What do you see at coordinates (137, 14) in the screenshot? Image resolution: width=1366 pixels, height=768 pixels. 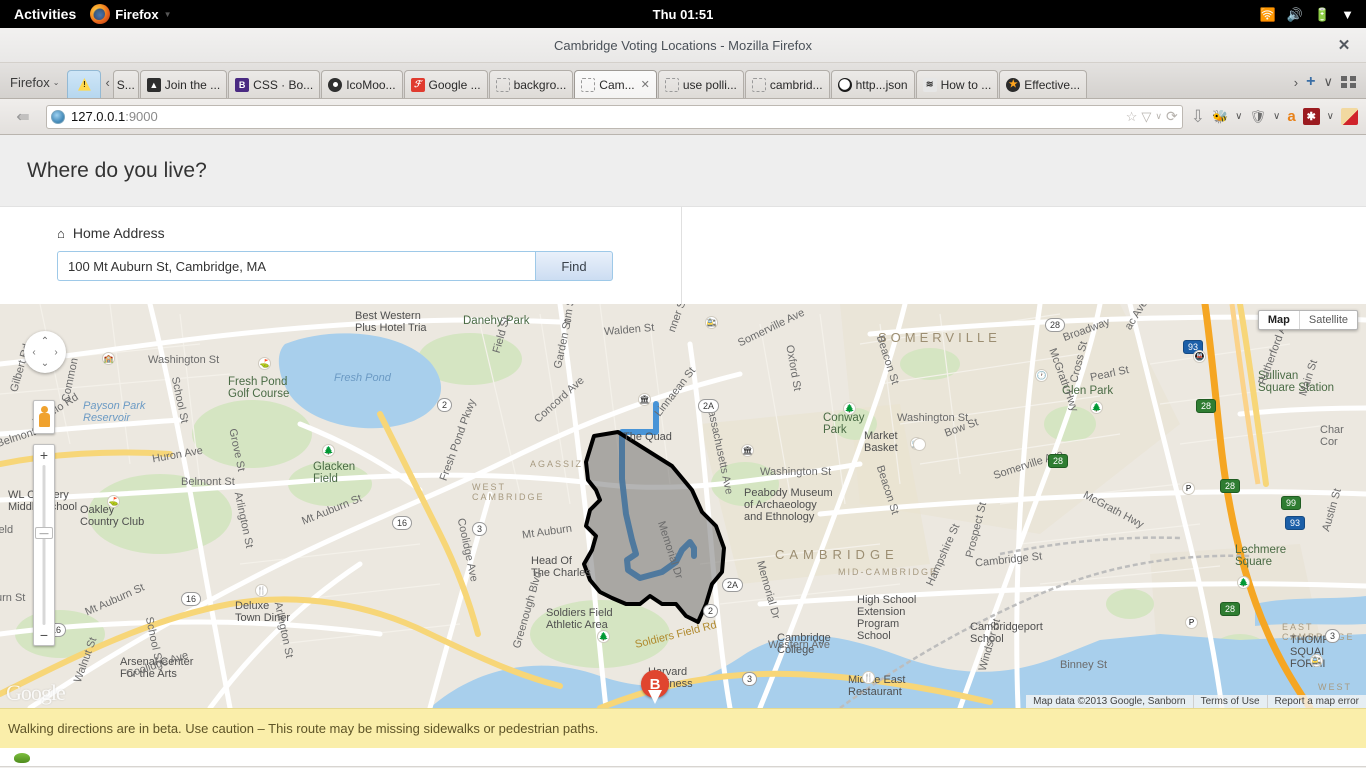 I see `firefox-app-menu-label: Firefox` at bounding box center [137, 14].